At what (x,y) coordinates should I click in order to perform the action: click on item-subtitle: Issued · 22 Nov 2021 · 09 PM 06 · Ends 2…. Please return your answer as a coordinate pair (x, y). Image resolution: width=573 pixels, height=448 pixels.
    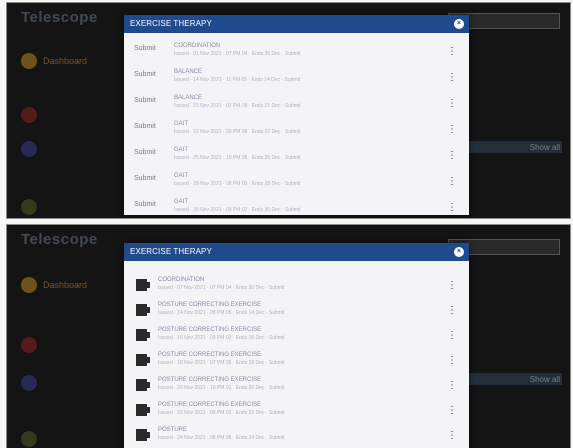
    Looking at the image, I should click on (237, 132).